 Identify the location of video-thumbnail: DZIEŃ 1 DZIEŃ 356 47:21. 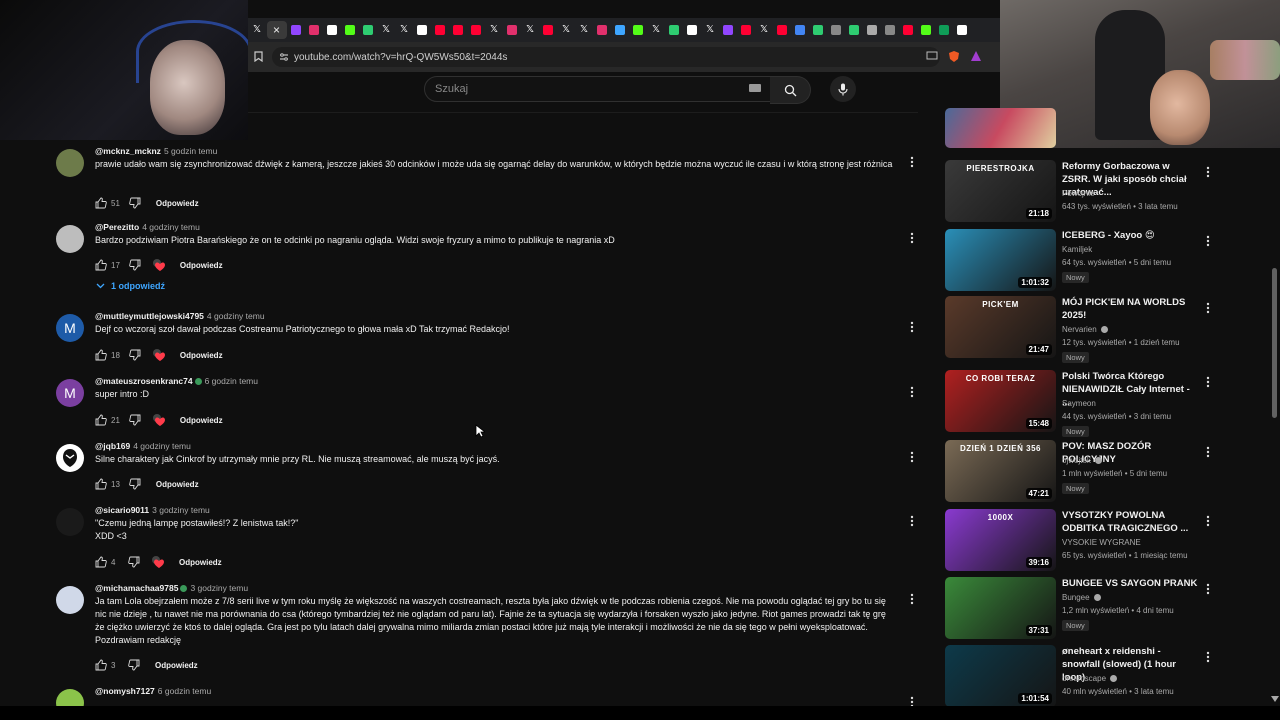
(1000, 471).